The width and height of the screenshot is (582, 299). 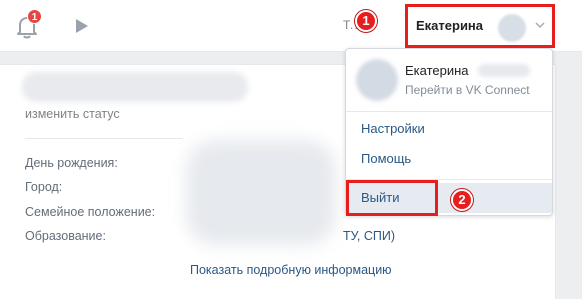 What do you see at coordinates (369, 236) in the screenshot?
I see `education-value-link: ТУ, СПИ)` at bounding box center [369, 236].